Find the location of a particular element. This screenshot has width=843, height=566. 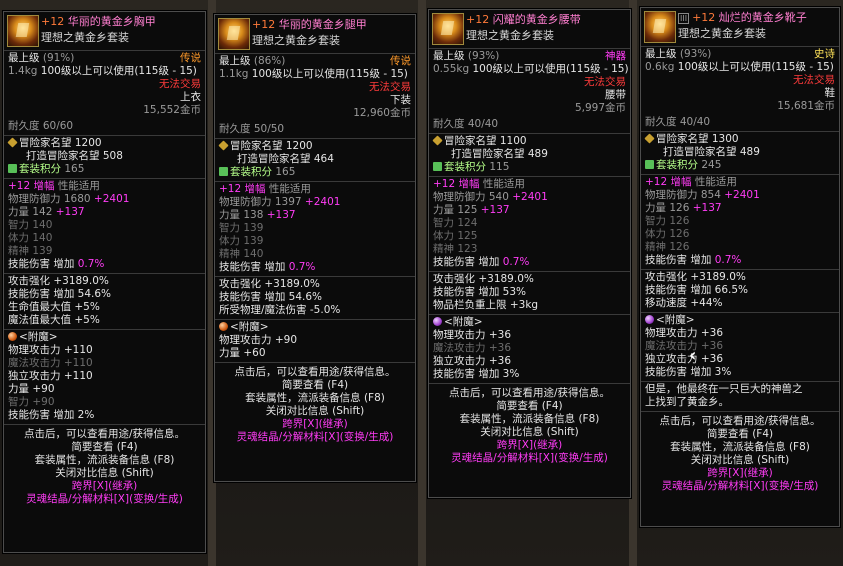

skill-damage-mod: 增加 is located at coordinates (701, 260).